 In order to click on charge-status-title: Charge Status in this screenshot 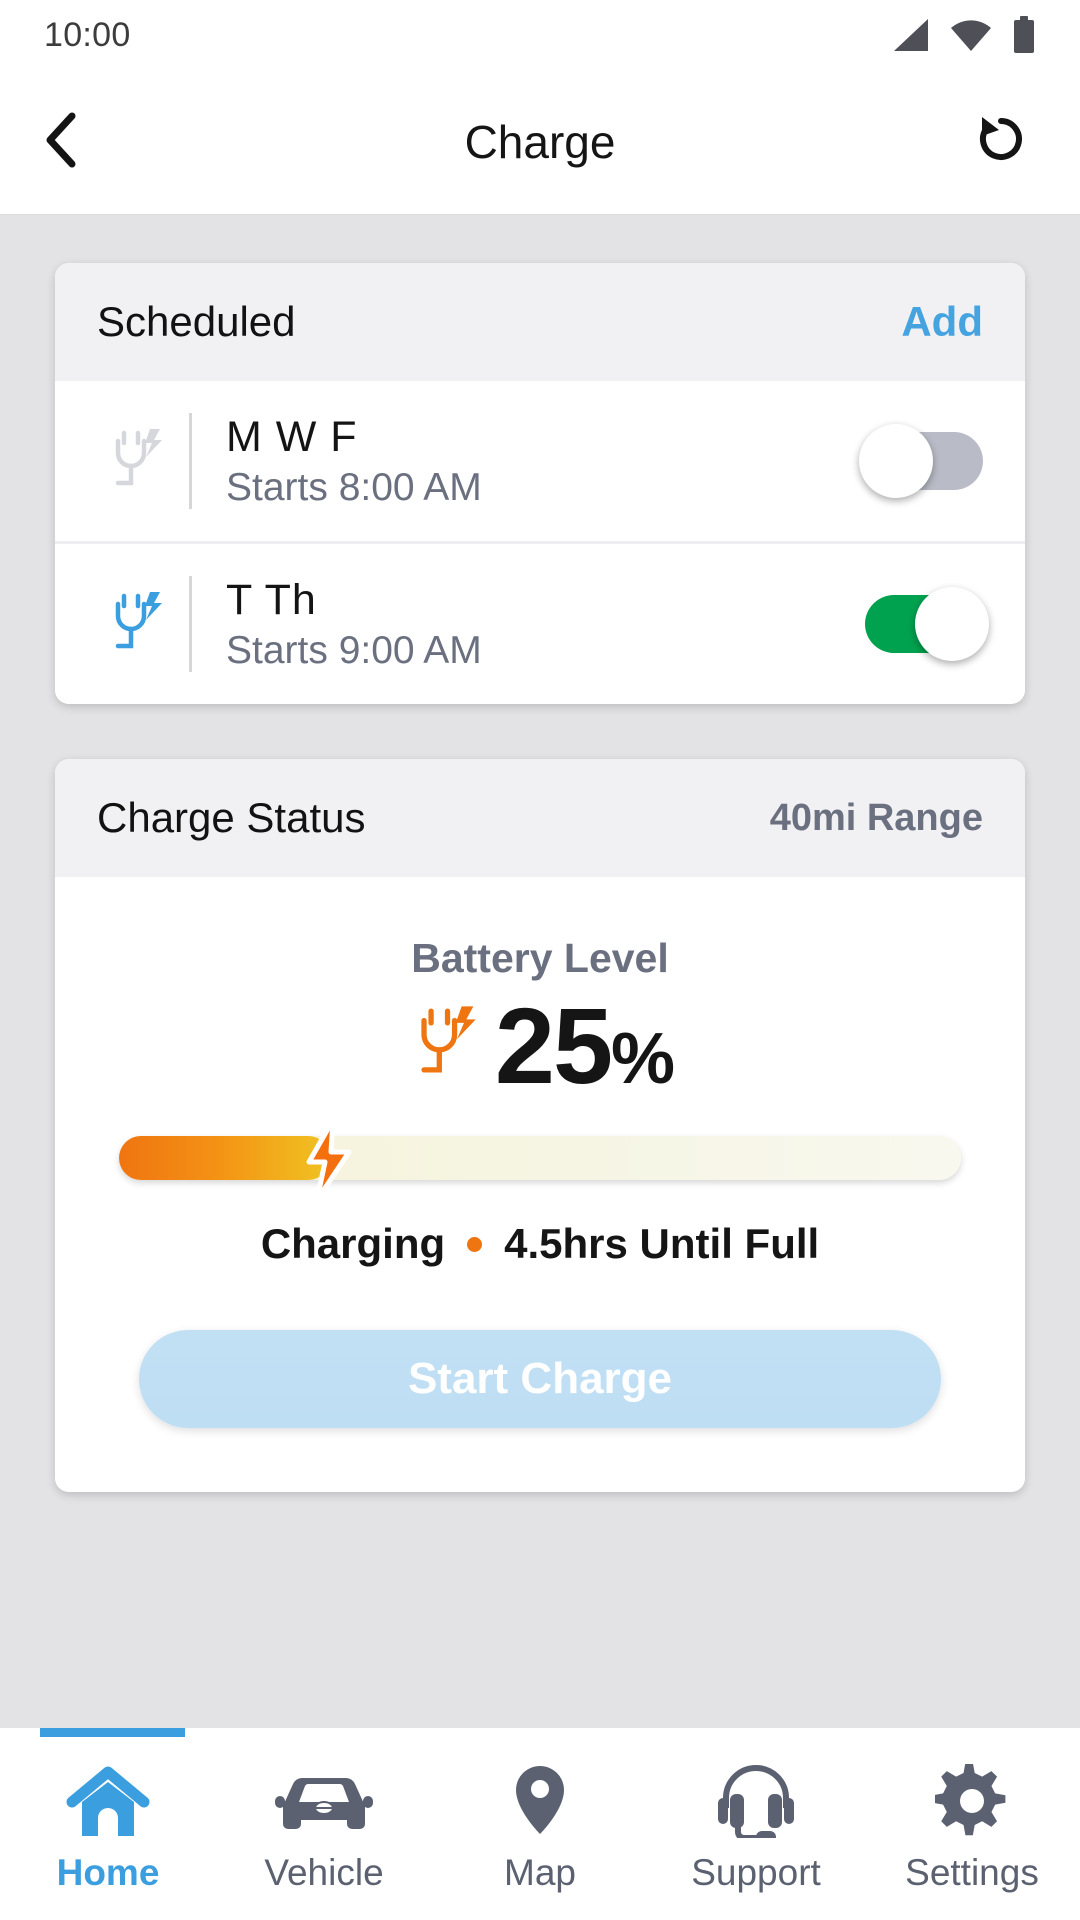, I will do `click(231, 817)`.